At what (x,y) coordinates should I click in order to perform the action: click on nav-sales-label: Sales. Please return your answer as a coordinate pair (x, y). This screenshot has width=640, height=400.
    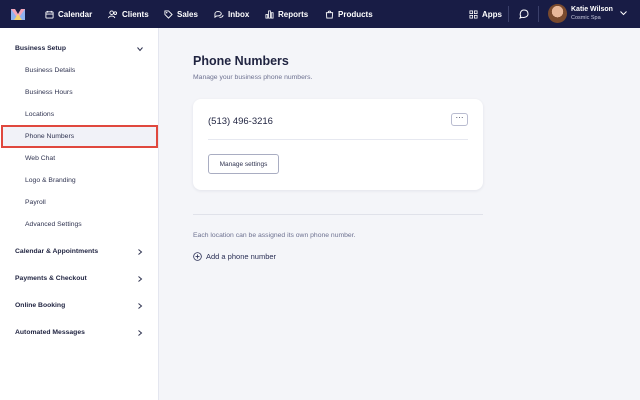
    Looking at the image, I should click on (187, 14).